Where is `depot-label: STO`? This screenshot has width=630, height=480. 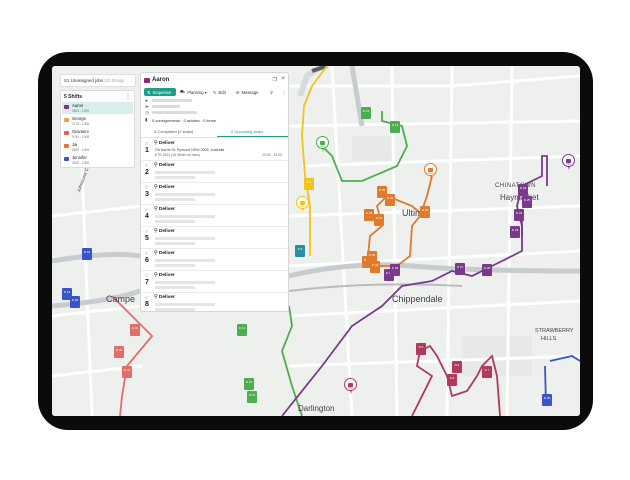 depot-label: STO is located at coordinates (350, 388).